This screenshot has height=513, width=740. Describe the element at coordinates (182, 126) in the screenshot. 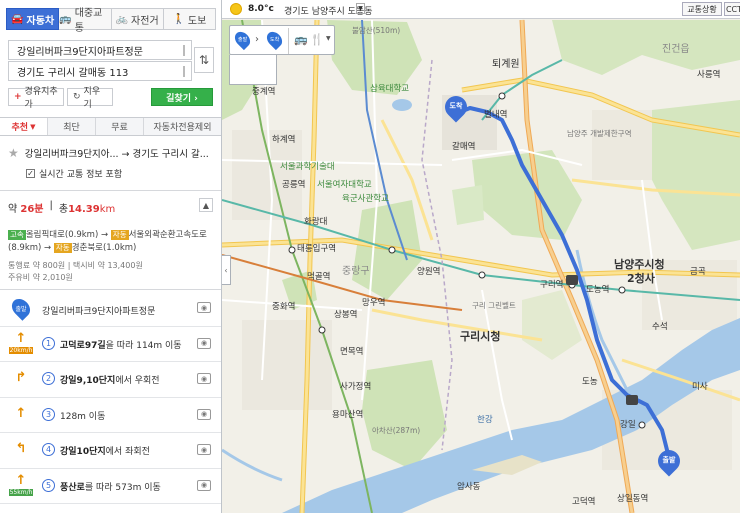

I see `tab-exclude-expressway: 자동차전용제외` at that location.